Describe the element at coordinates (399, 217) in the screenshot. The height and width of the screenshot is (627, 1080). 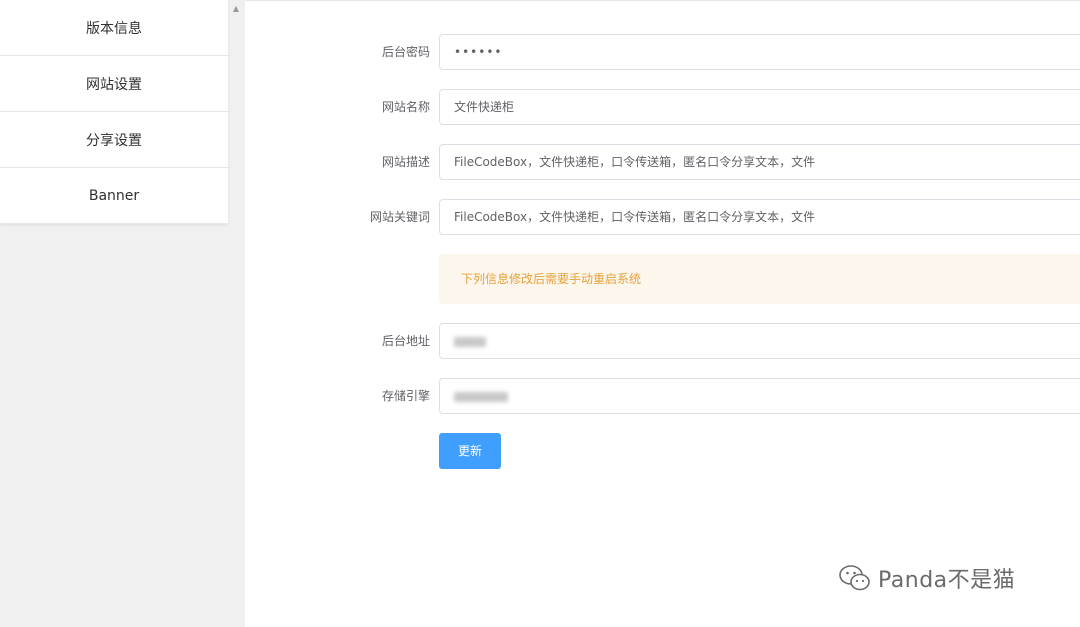
I see `site-keywords-label: 网站关键词` at that location.